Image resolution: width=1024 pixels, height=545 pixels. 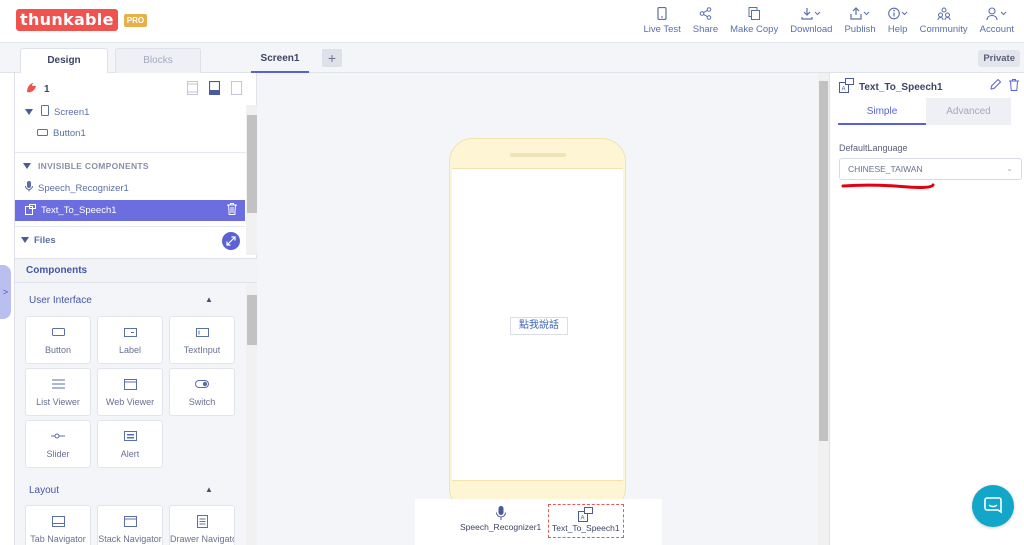 What do you see at coordinates (61, 133) in the screenshot?
I see `tree-item-button1: Button1` at bounding box center [61, 133].